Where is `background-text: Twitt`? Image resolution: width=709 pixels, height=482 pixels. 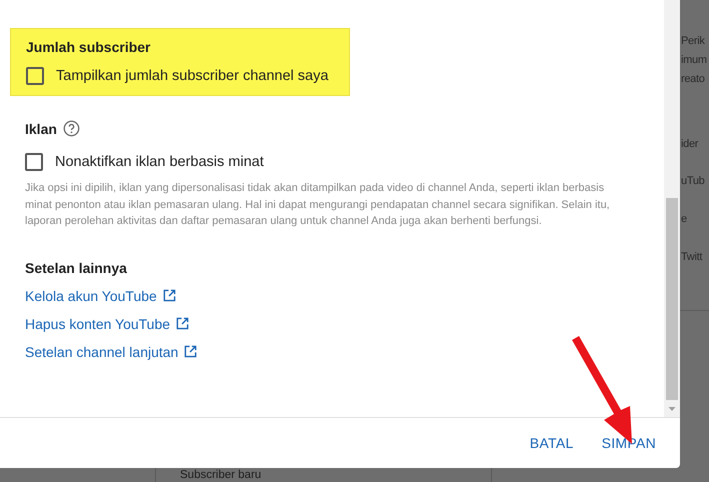
background-text: Twitt is located at coordinates (692, 257).